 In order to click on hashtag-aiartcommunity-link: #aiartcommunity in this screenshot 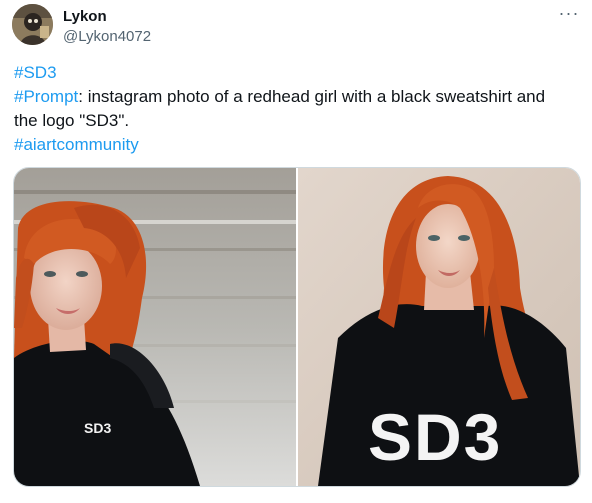, I will do `click(76, 144)`.